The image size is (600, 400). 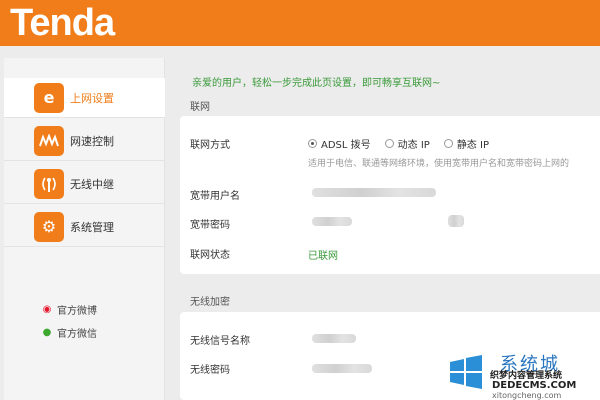 I want to click on sidebar-item-wireless-repeater: 无线中继, so click(x=84, y=184).